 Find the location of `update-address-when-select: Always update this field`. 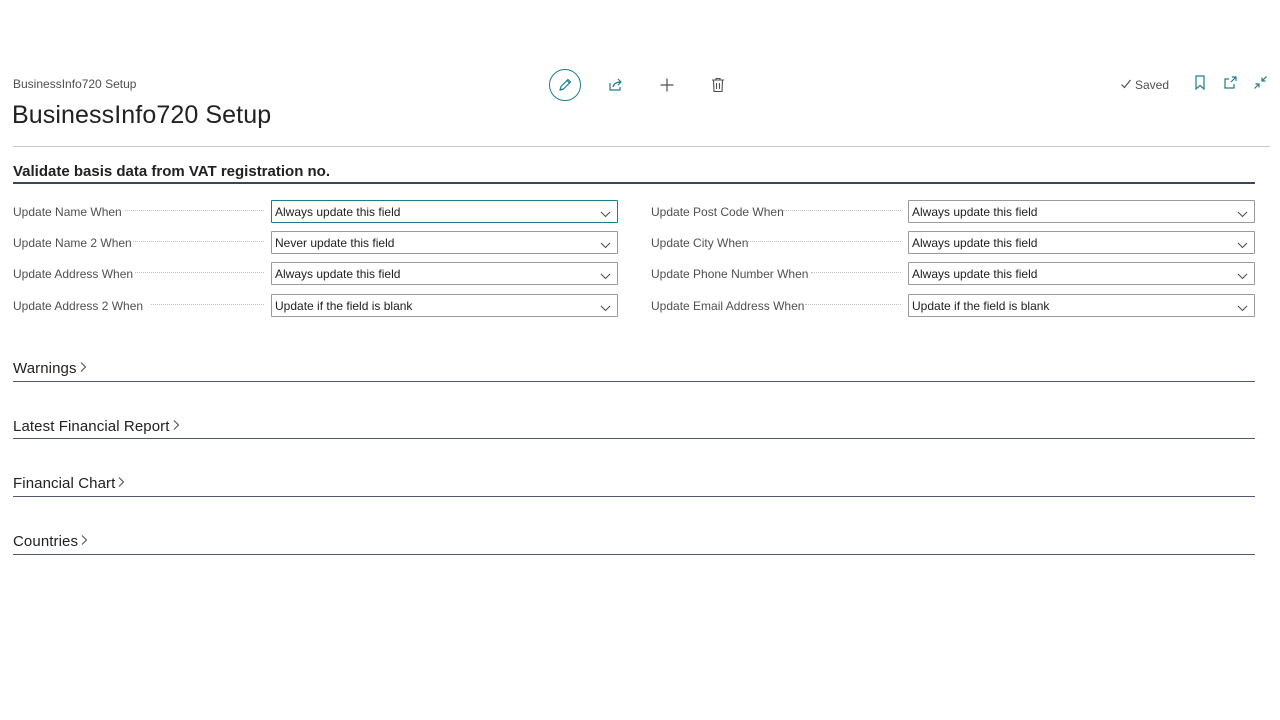

update-address-when-select: Always update this field is located at coordinates (444, 273).